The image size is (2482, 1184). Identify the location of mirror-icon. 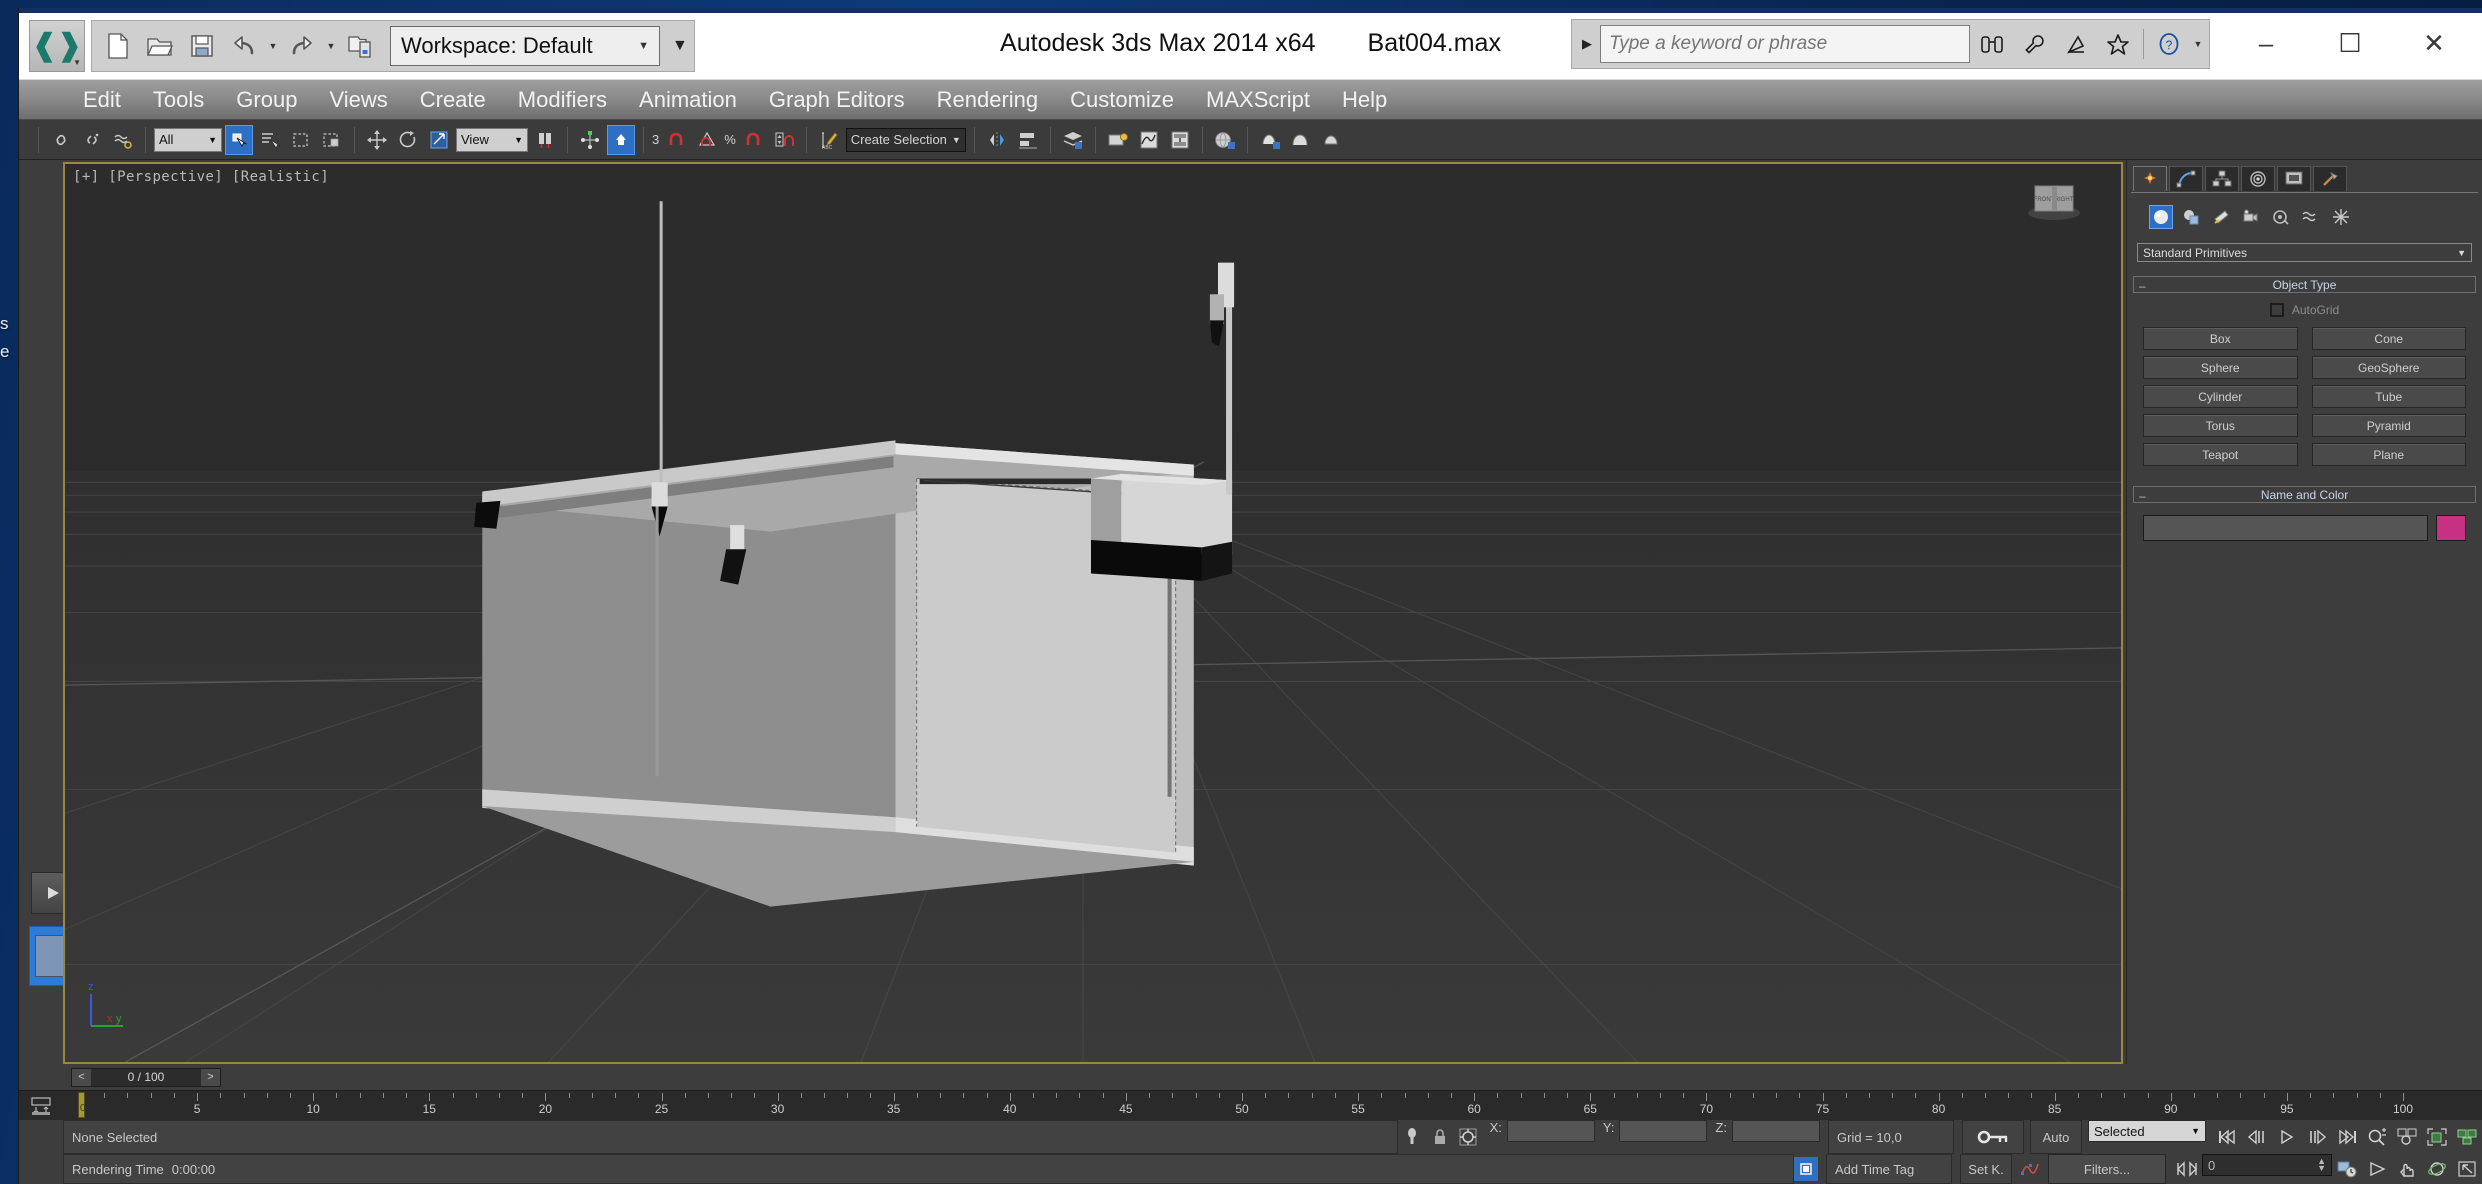
(997, 140).